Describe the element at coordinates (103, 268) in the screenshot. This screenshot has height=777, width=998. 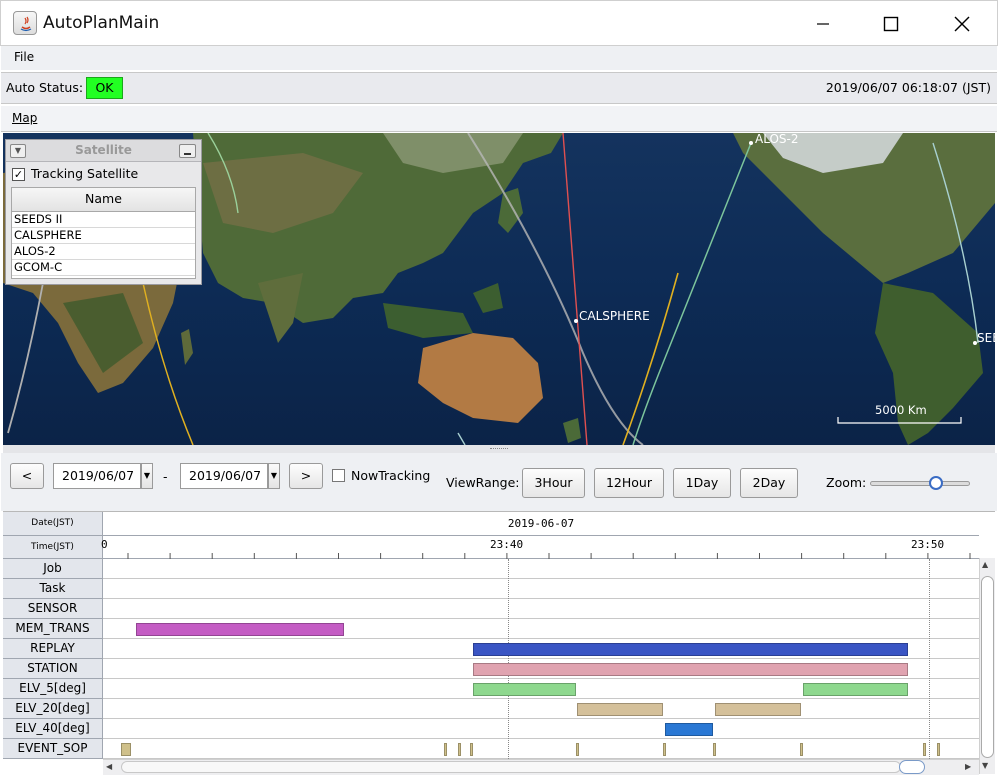
I see `satellite-row: GCOM-C` at that location.